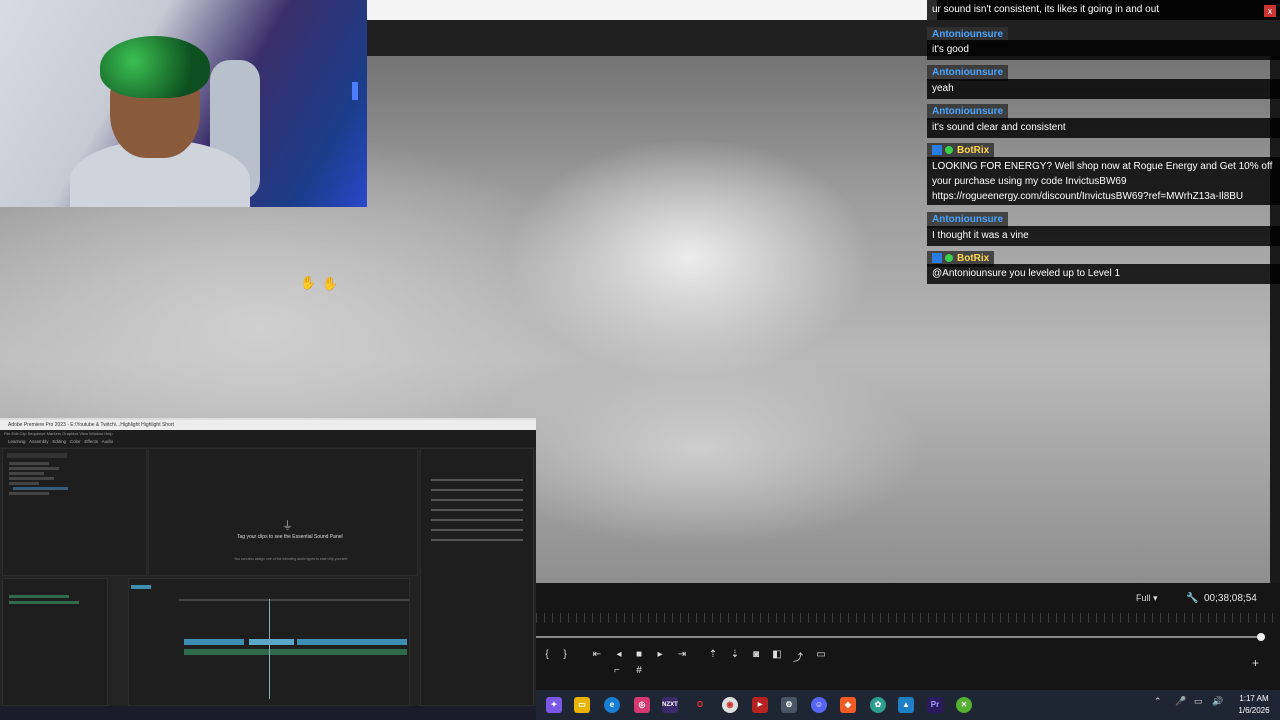 The width and height of the screenshot is (1280, 720). Describe the element at coordinates (355, 91) in the screenshot. I see `led-light` at that location.